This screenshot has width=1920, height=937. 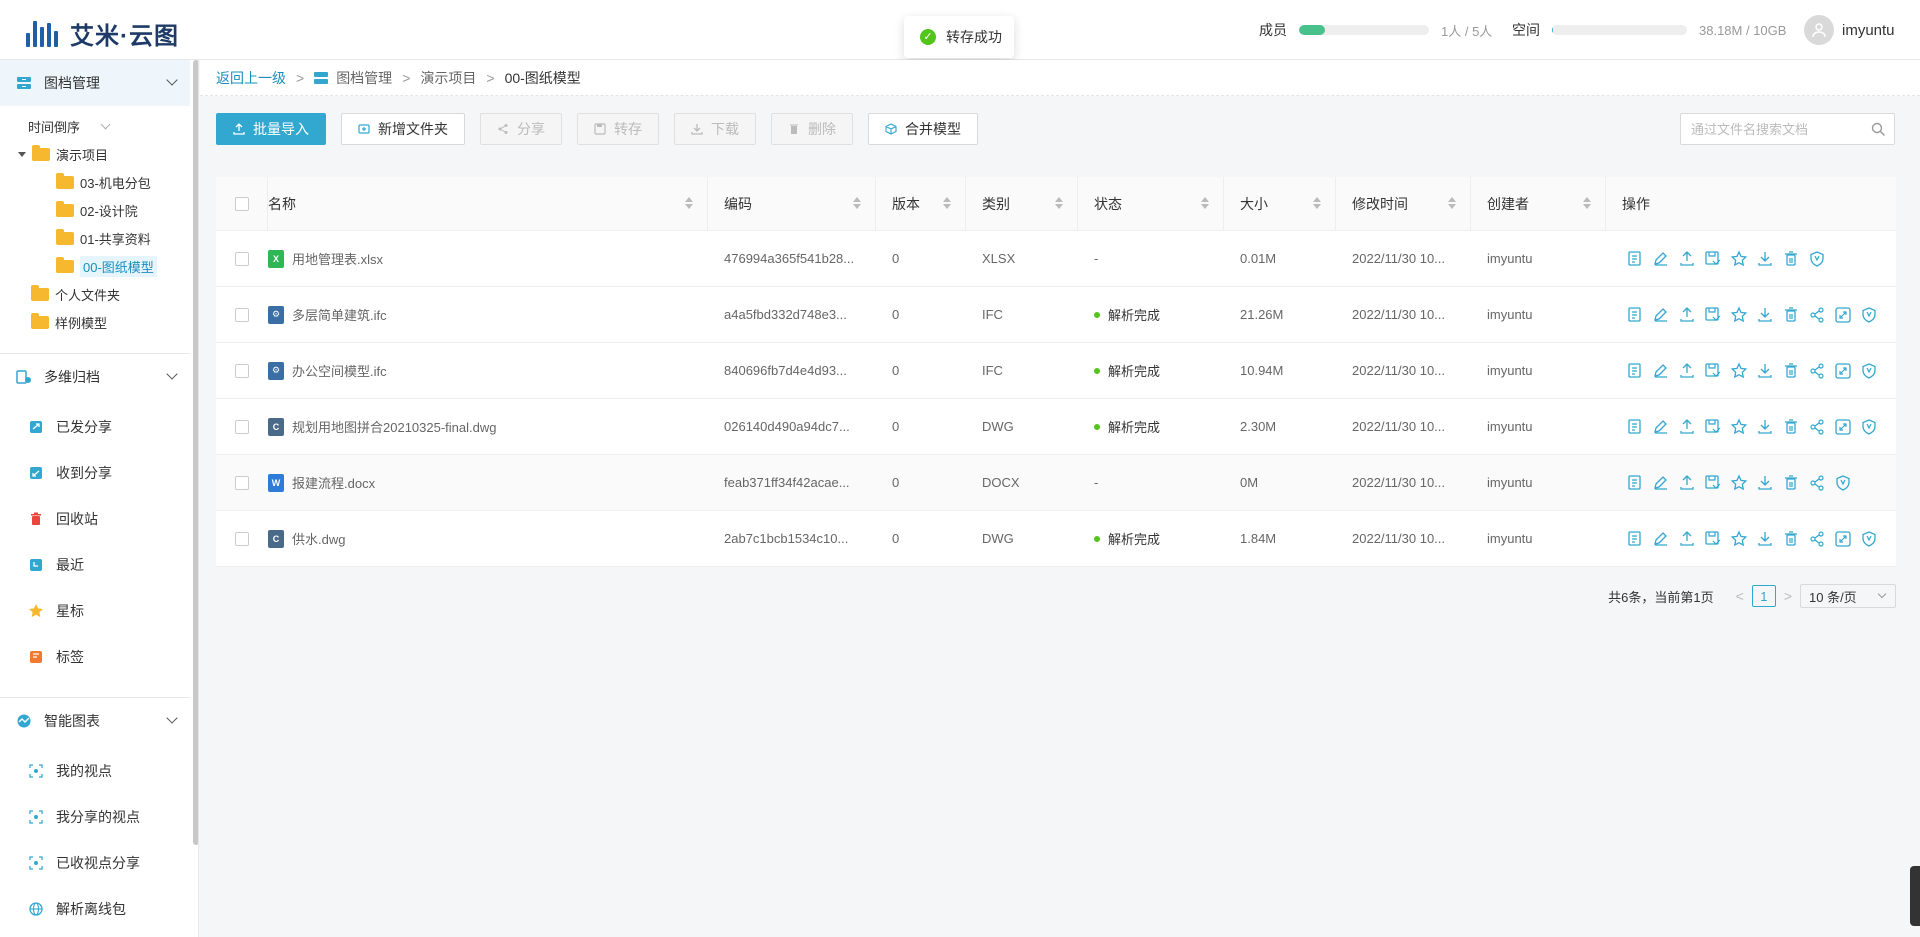 What do you see at coordinates (488, 315) in the screenshot?
I see `cell-name: ⚙ 多层简单建筑.ifc` at bounding box center [488, 315].